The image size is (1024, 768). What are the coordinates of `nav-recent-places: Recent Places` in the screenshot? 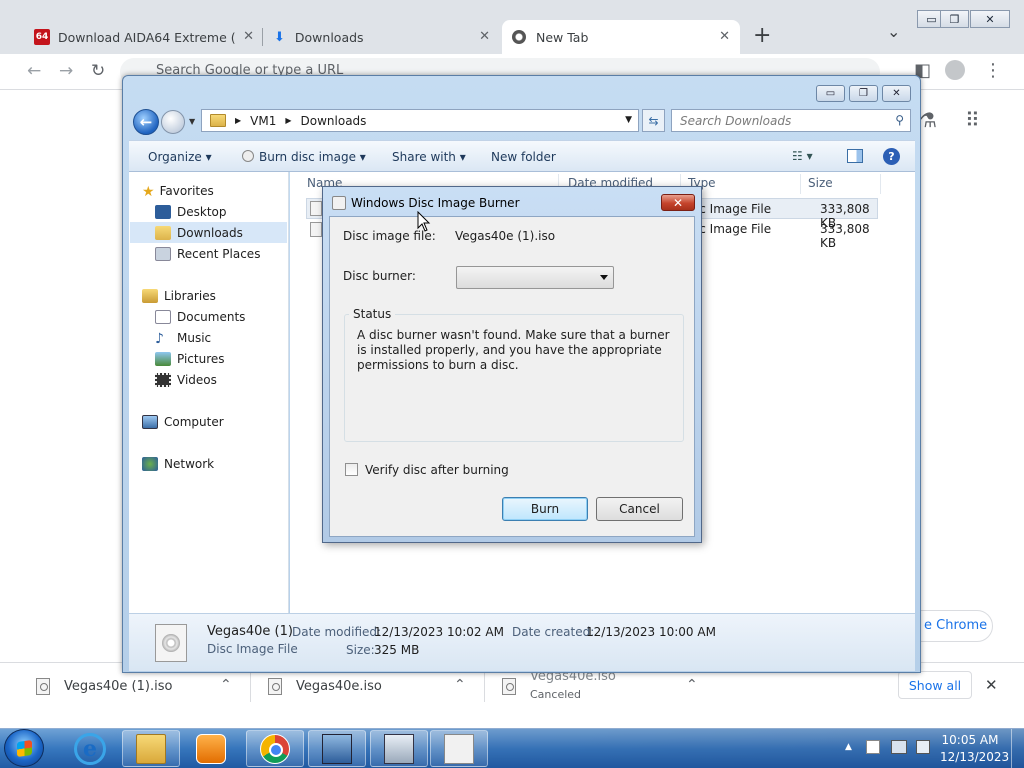 It's located at (233, 253).